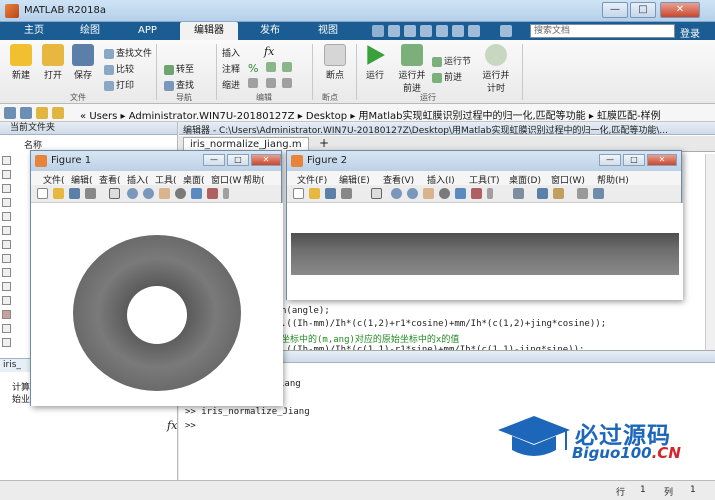  Describe the element at coordinates (485, 251) in the screenshot. I see `figure-2-canvas` at that location.